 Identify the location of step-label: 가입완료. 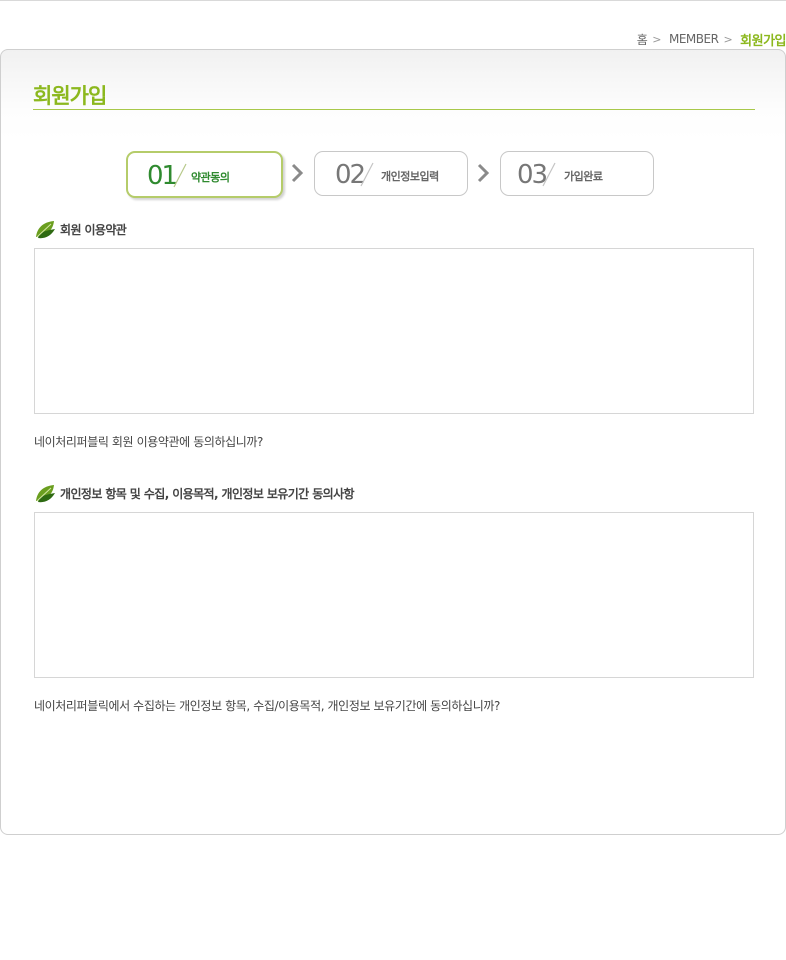
(583, 176).